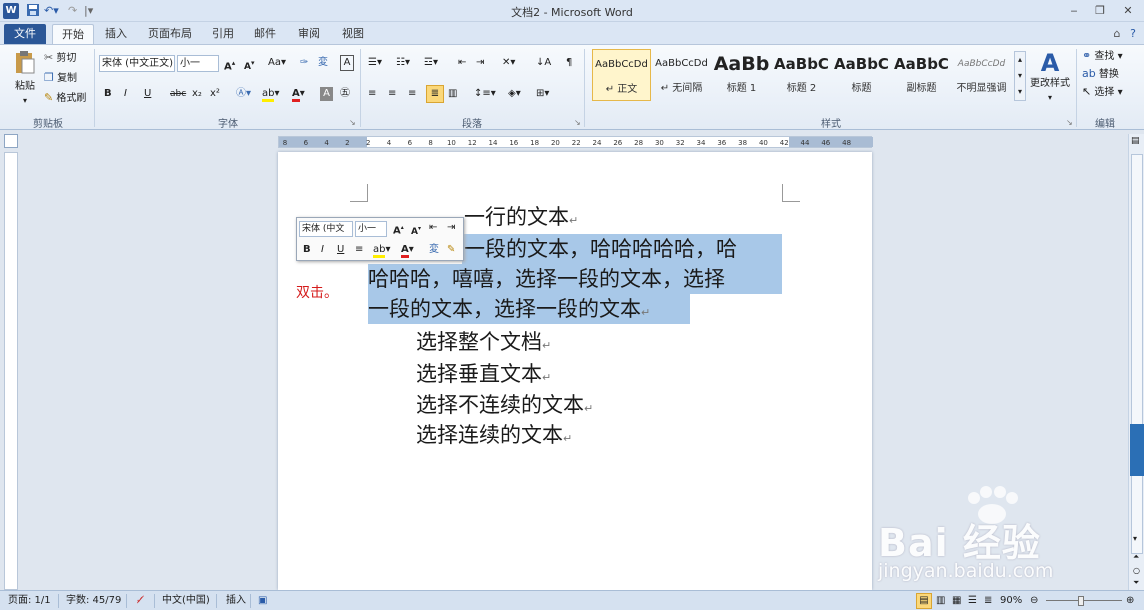  Describe the element at coordinates (504, 407) in the screenshot. I see `doc-line-7: 选择不连续的文本↵` at that location.